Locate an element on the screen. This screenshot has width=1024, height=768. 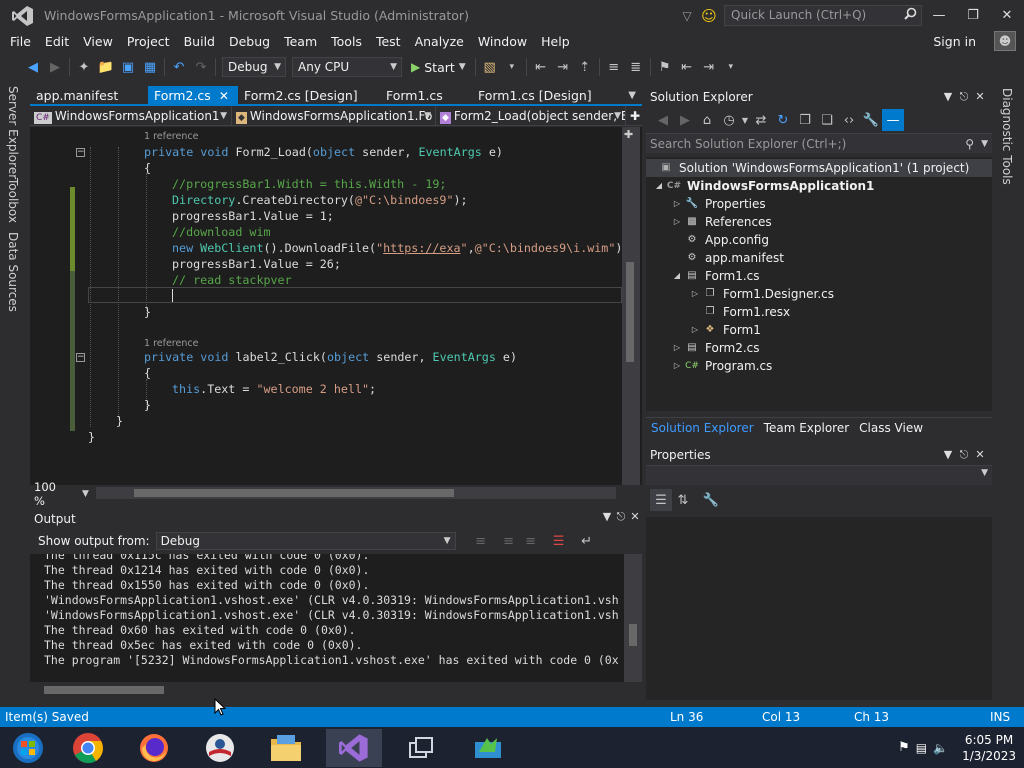
zoom-level: 100 % is located at coordinates (50, 494).